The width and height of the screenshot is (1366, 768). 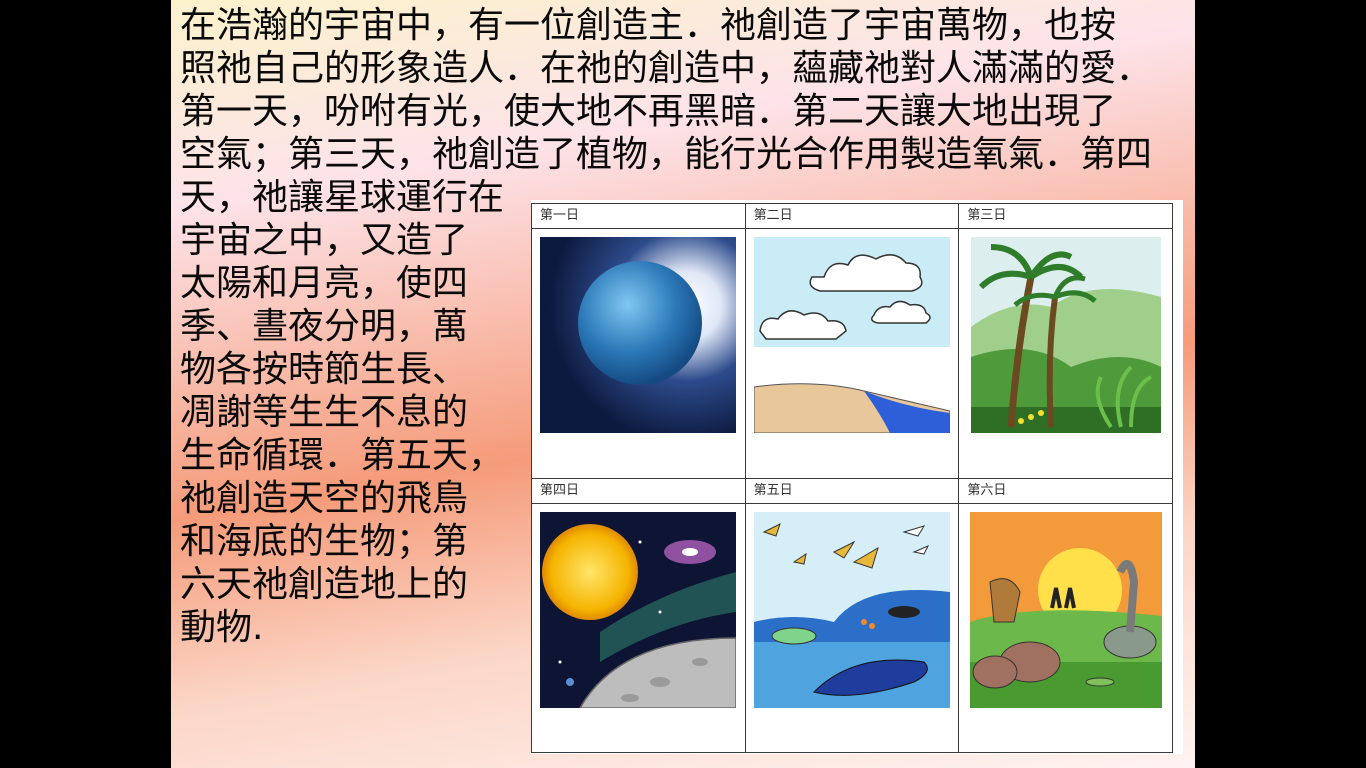 What do you see at coordinates (222, 627) in the screenshot?
I see `paragraph-line: 動物.` at bounding box center [222, 627].